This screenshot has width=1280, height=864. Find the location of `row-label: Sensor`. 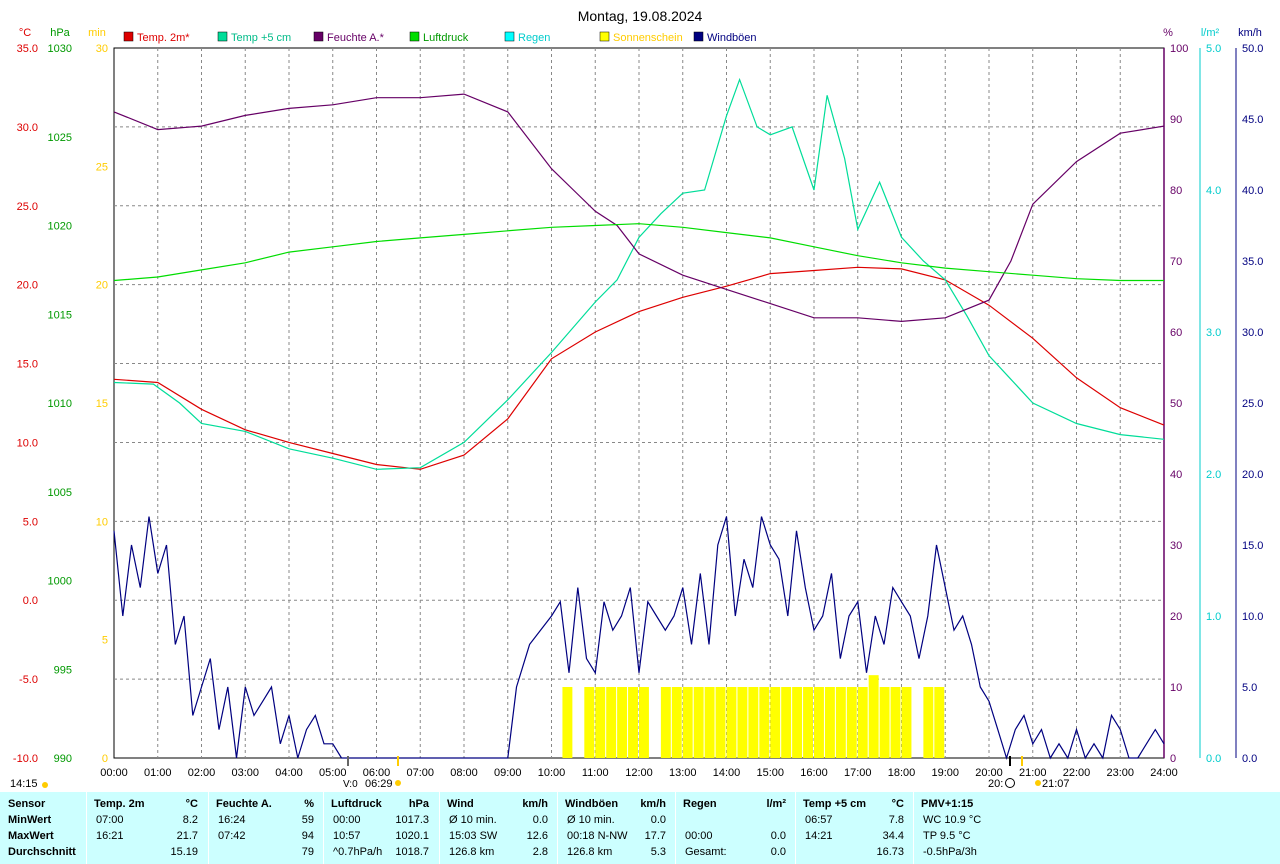

row-label: Sensor is located at coordinates (27, 804).